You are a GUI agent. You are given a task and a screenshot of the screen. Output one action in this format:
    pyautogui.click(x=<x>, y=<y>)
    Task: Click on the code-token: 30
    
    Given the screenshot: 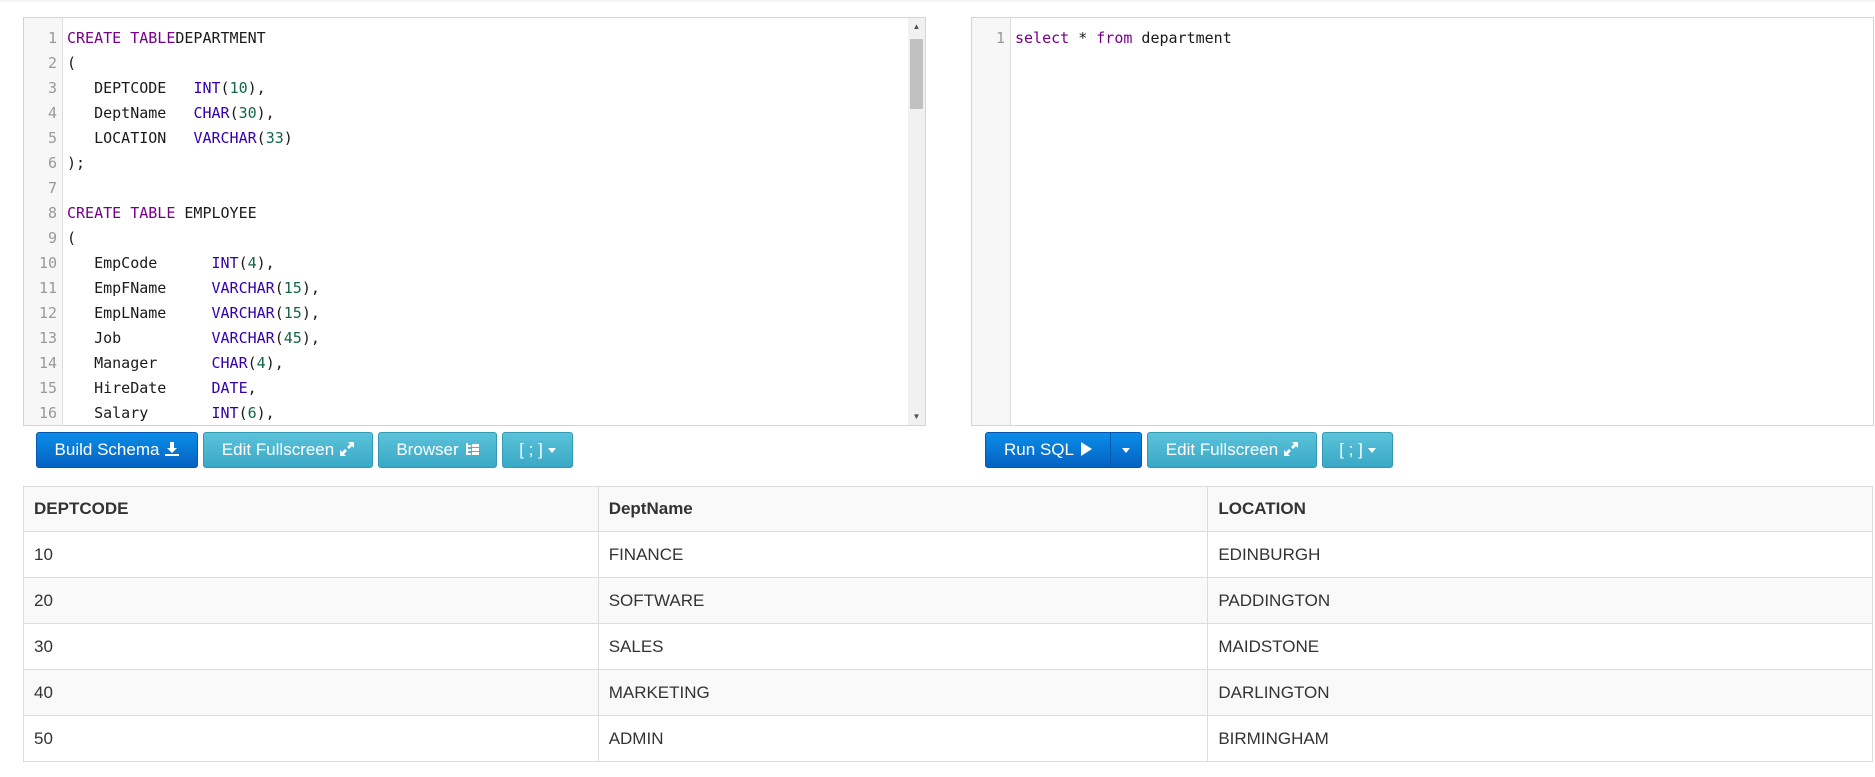 What is the action you would take?
    pyautogui.click(x=247, y=113)
    